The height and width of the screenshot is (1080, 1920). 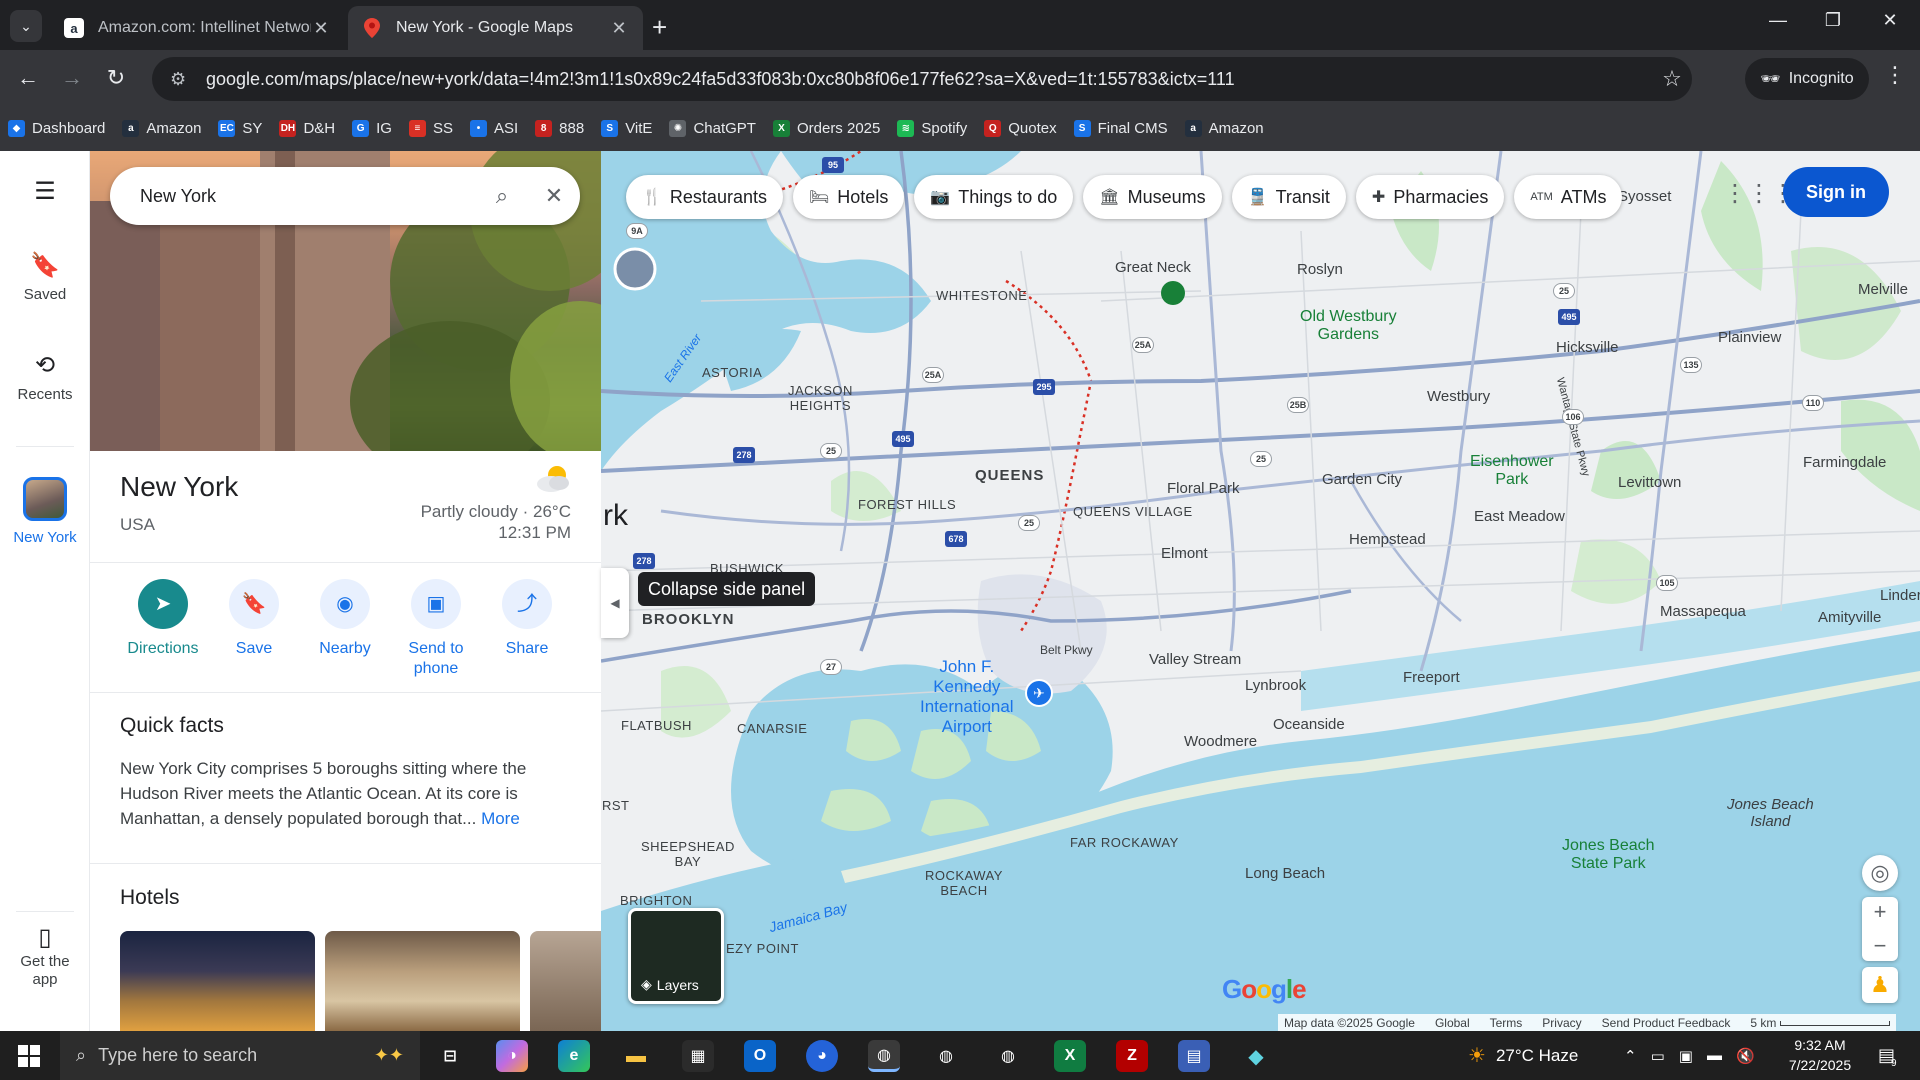 What do you see at coordinates (26, 26) in the screenshot?
I see `tab-search-button: ⌄` at bounding box center [26, 26].